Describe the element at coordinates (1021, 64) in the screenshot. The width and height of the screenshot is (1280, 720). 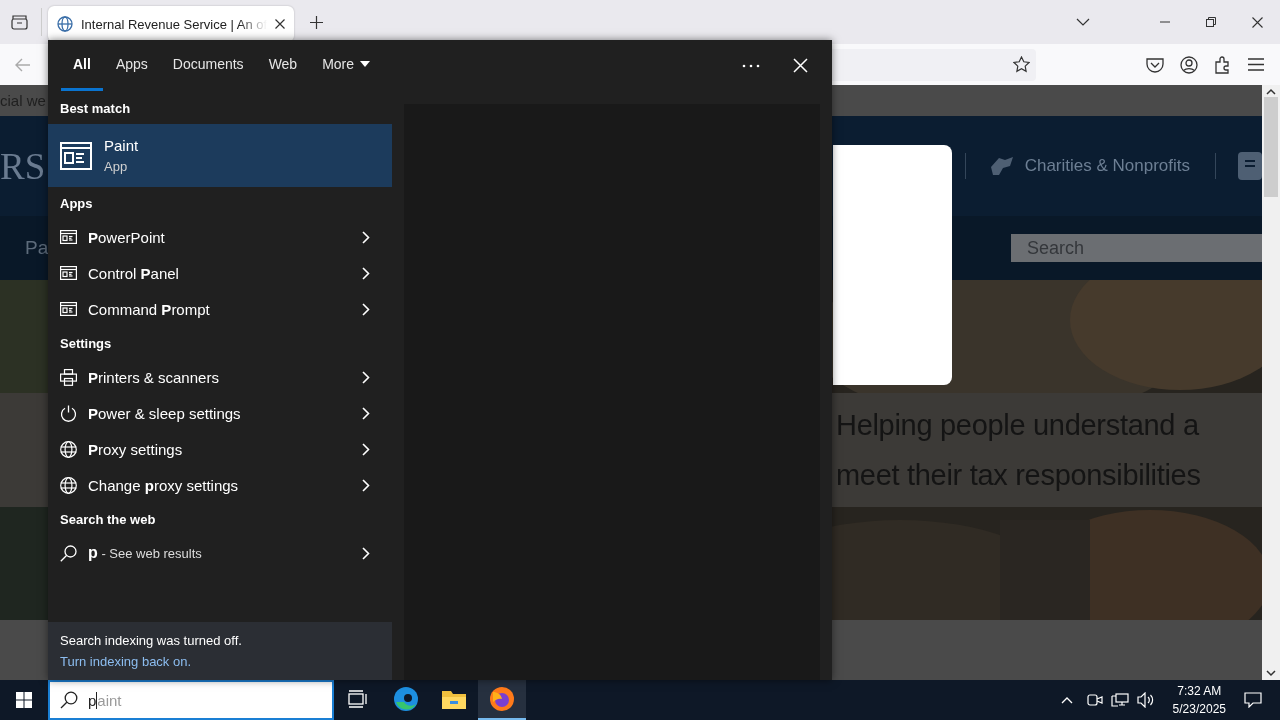
I see `star-icon` at that location.